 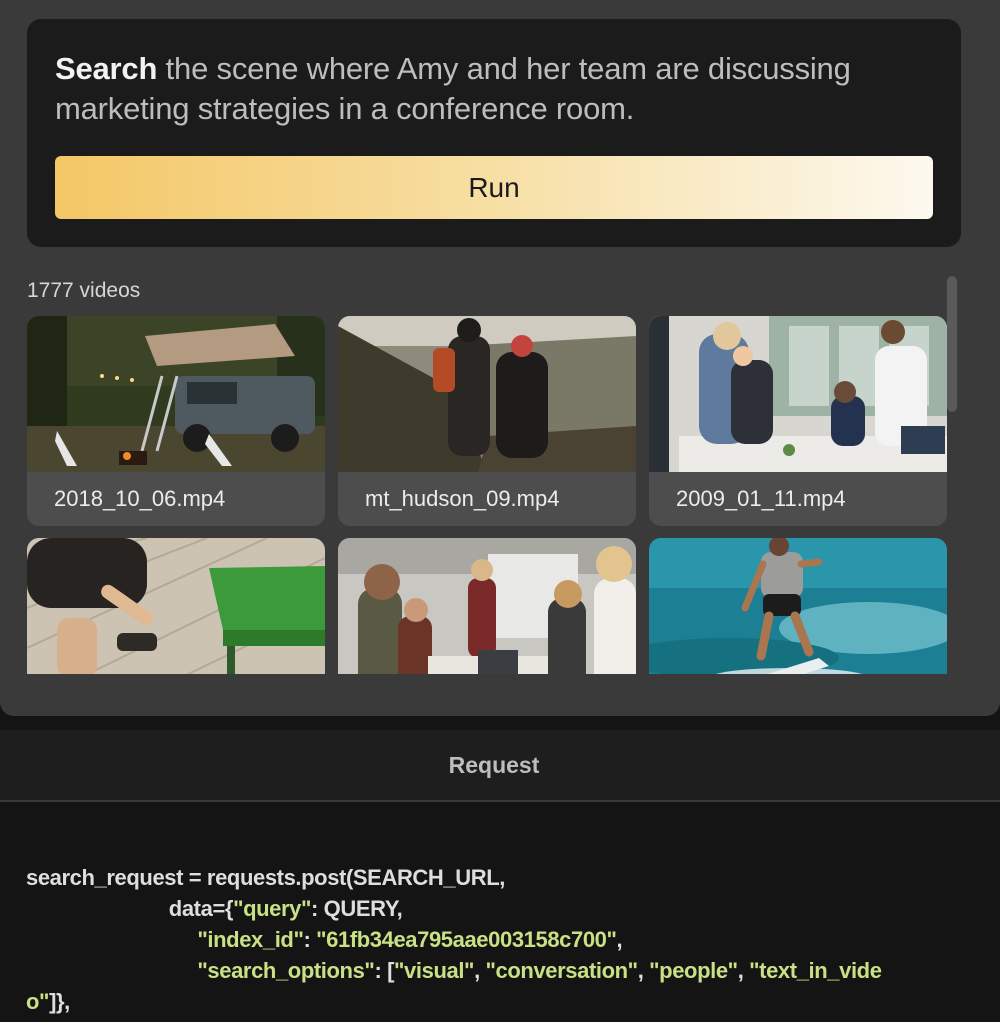 What do you see at coordinates (38, 1001) in the screenshot?
I see `code-string: o"` at bounding box center [38, 1001].